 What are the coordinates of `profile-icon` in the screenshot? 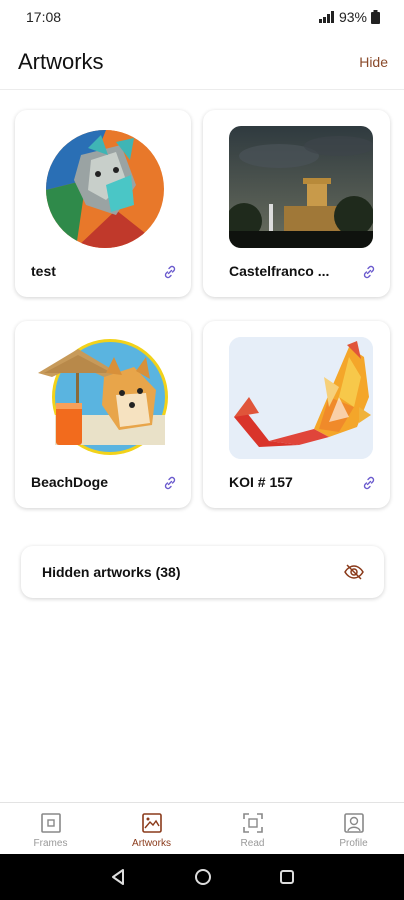 It's located at (353, 823).